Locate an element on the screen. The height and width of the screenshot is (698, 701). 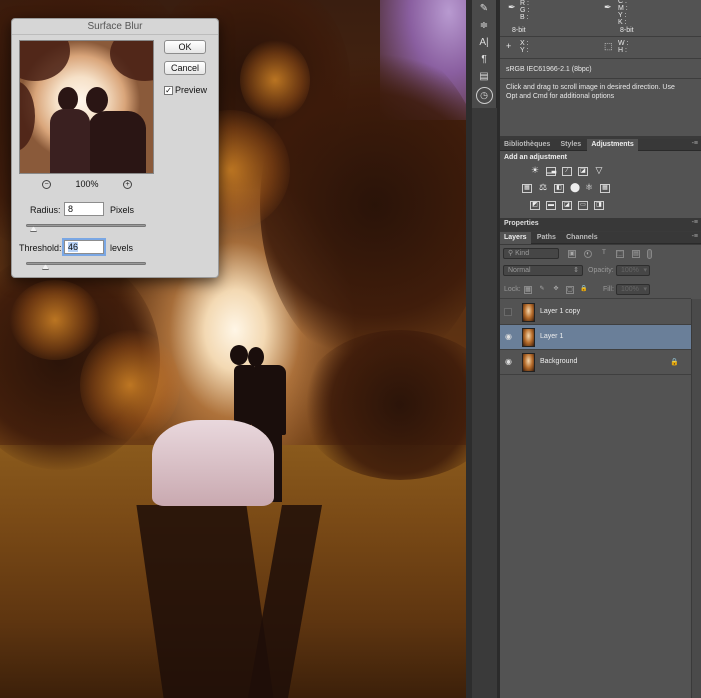
tab-paths: Paths is located at coordinates (546, 238).